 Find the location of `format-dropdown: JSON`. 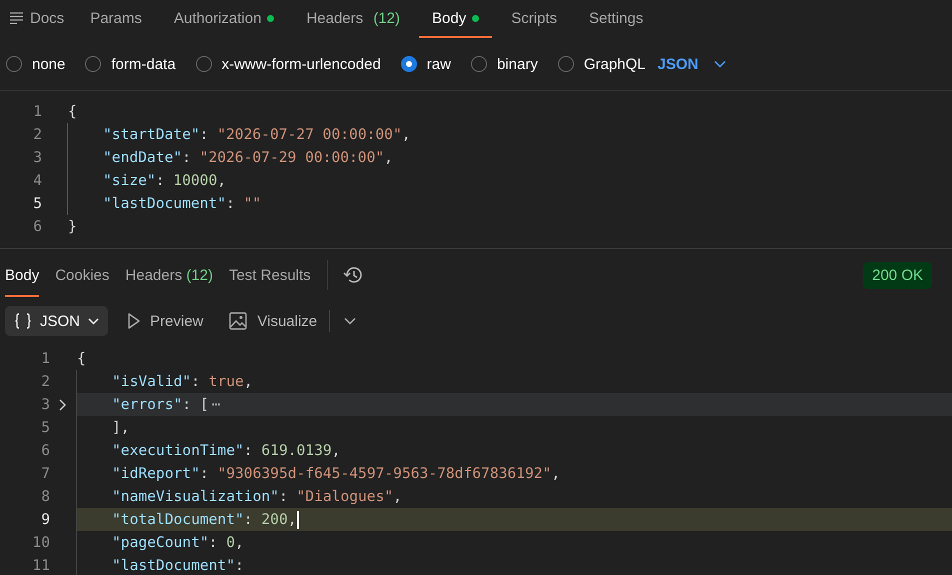

format-dropdown: JSON is located at coordinates (692, 64).